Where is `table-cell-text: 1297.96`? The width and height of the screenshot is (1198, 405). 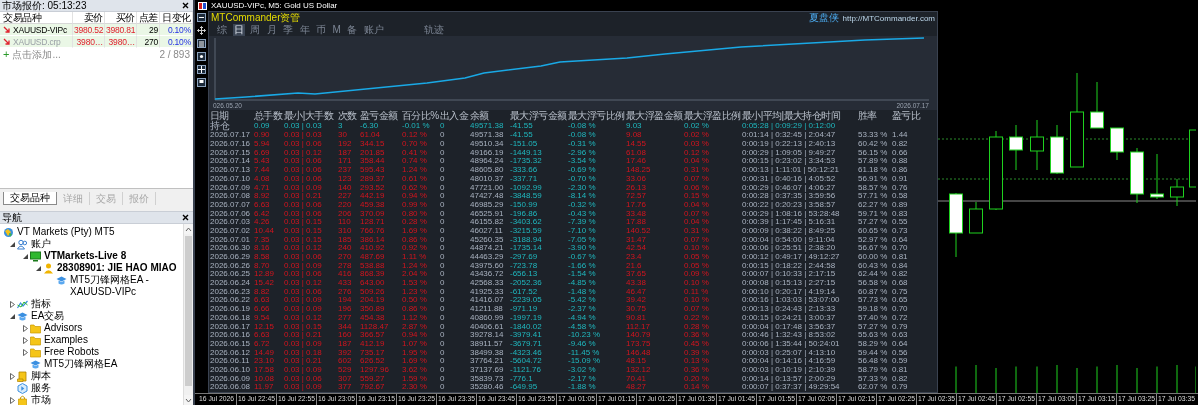 table-cell-text: 1297.96 is located at coordinates (375, 370).